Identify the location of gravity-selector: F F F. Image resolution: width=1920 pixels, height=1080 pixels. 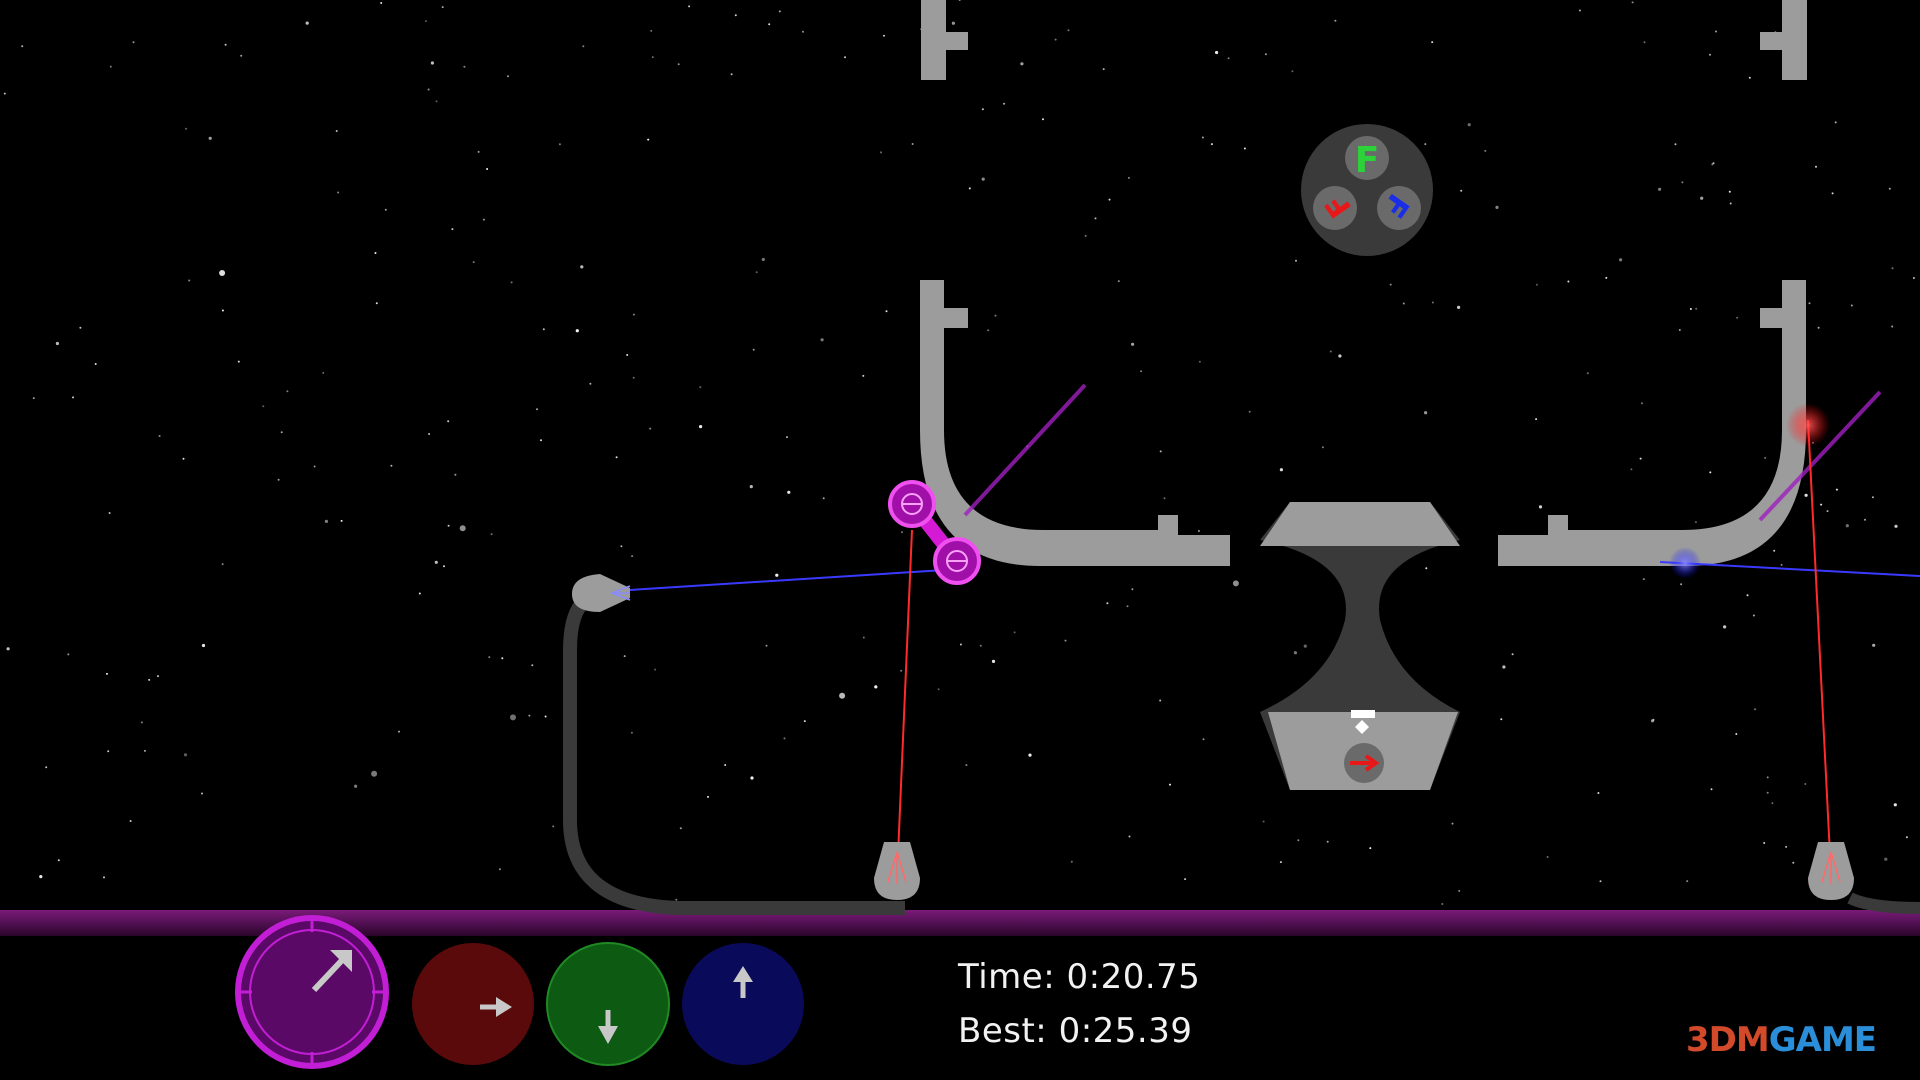
(1367, 190).